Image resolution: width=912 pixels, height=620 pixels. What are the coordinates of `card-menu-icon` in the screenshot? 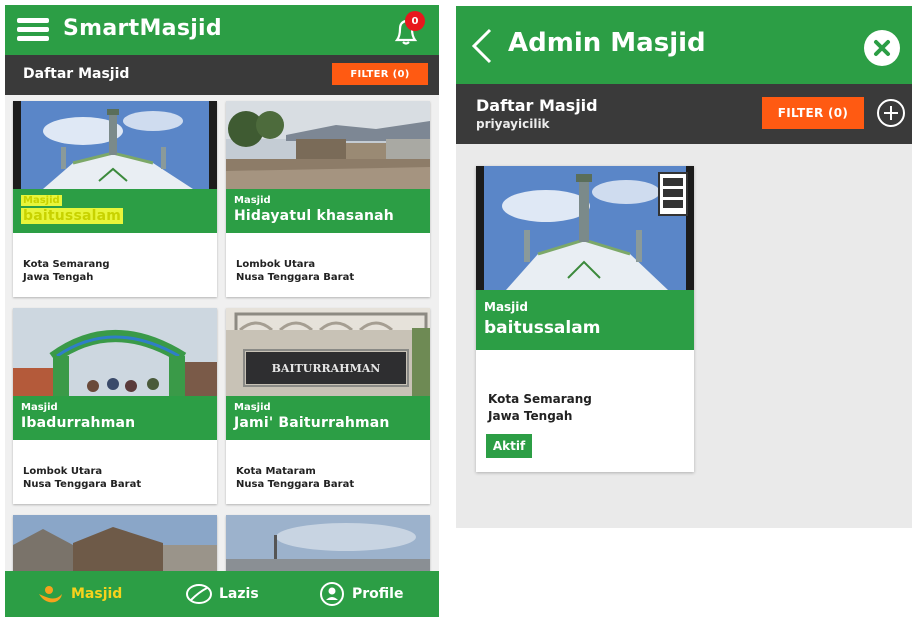 It's located at (673, 194).